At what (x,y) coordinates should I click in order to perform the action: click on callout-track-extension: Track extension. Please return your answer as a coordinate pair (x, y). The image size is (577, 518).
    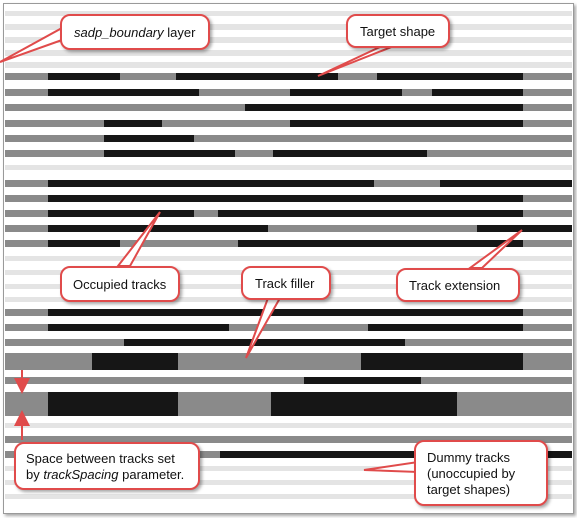
    Looking at the image, I should click on (458, 285).